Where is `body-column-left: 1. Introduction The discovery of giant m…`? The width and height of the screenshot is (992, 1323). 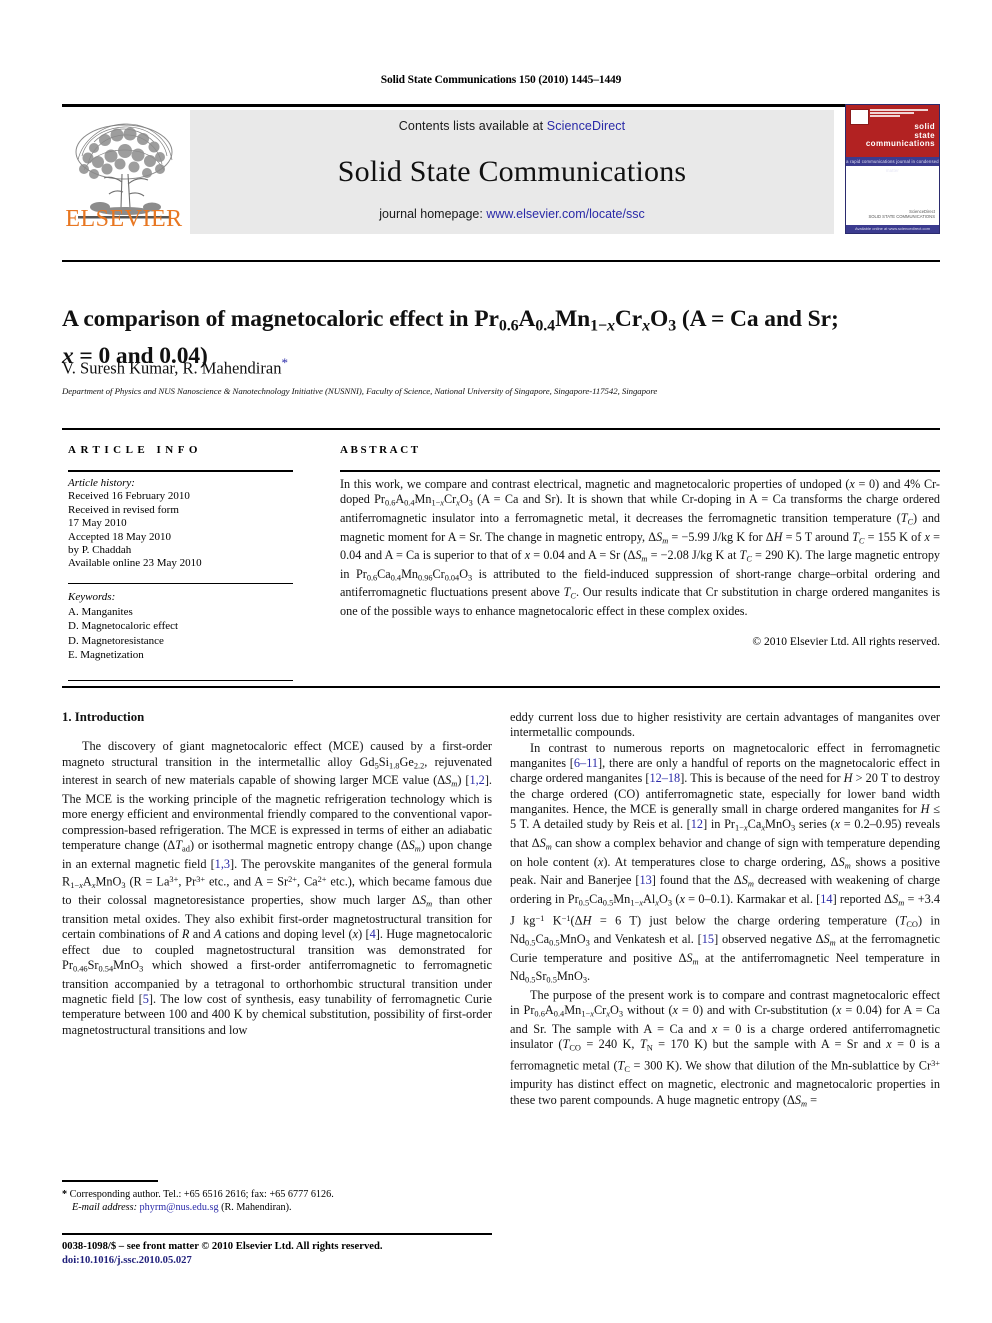
body-column-left: 1. Introduction The discovery of giant m… is located at coordinates (277, 874).